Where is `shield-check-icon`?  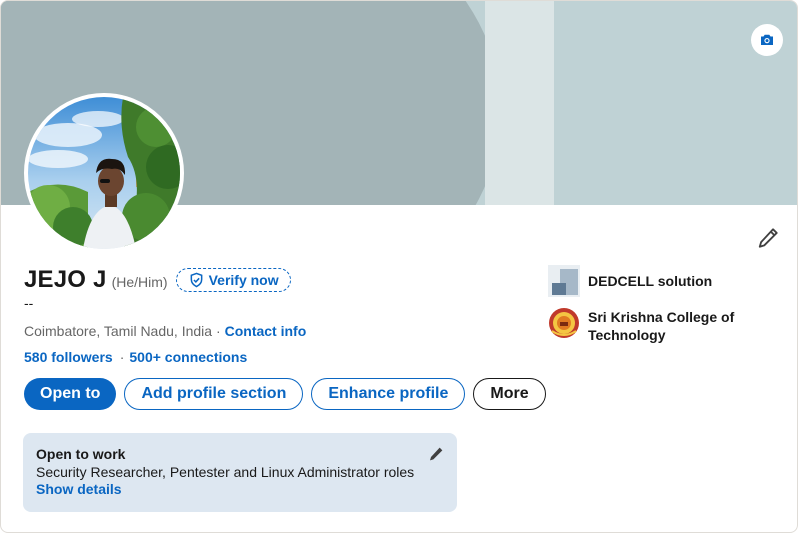
shield-check-icon is located at coordinates (196, 280).